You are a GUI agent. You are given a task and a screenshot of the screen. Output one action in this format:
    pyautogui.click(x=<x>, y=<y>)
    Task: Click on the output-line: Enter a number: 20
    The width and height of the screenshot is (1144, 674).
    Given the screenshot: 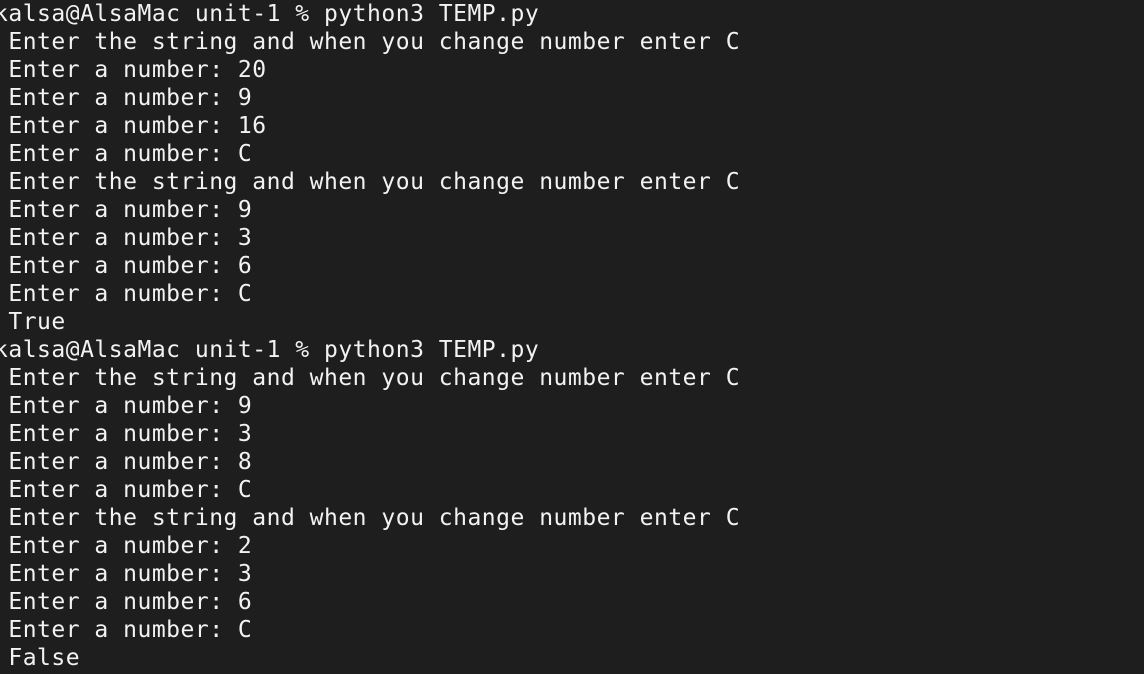 What is the action you would take?
    pyautogui.click(x=133, y=70)
    